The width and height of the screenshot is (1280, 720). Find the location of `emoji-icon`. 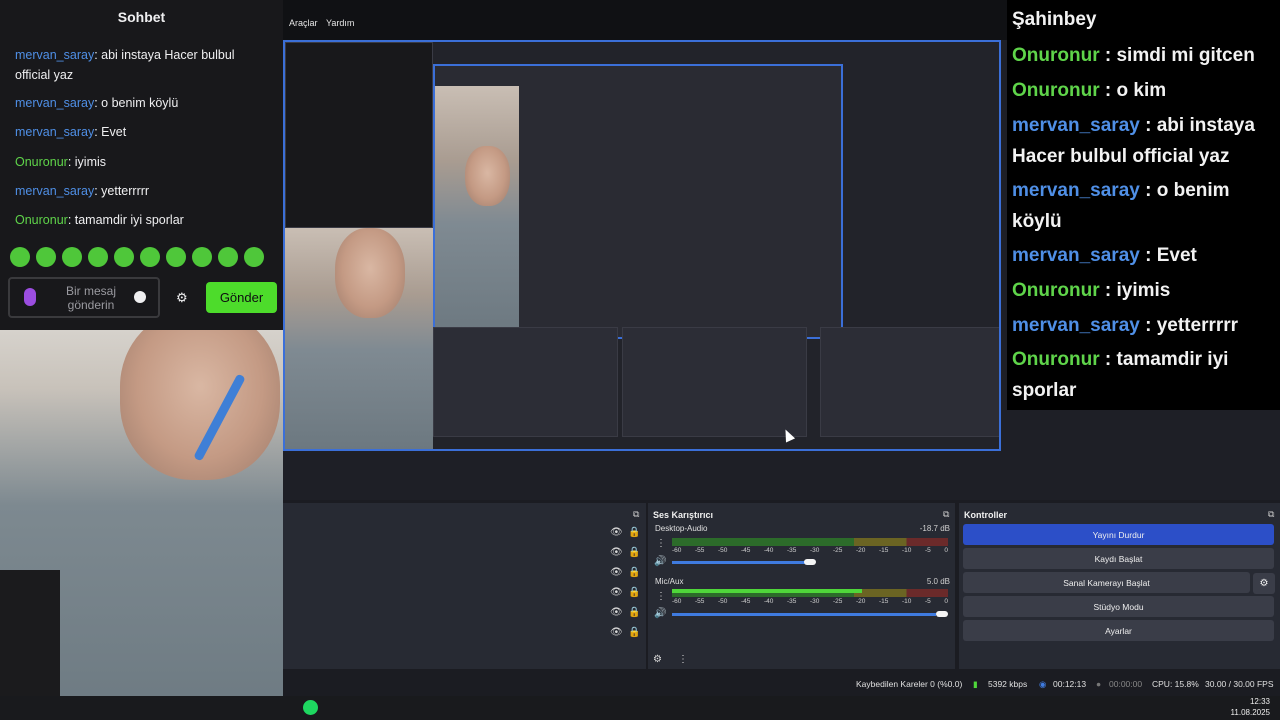

emoji-icon is located at coordinates (140, 297).